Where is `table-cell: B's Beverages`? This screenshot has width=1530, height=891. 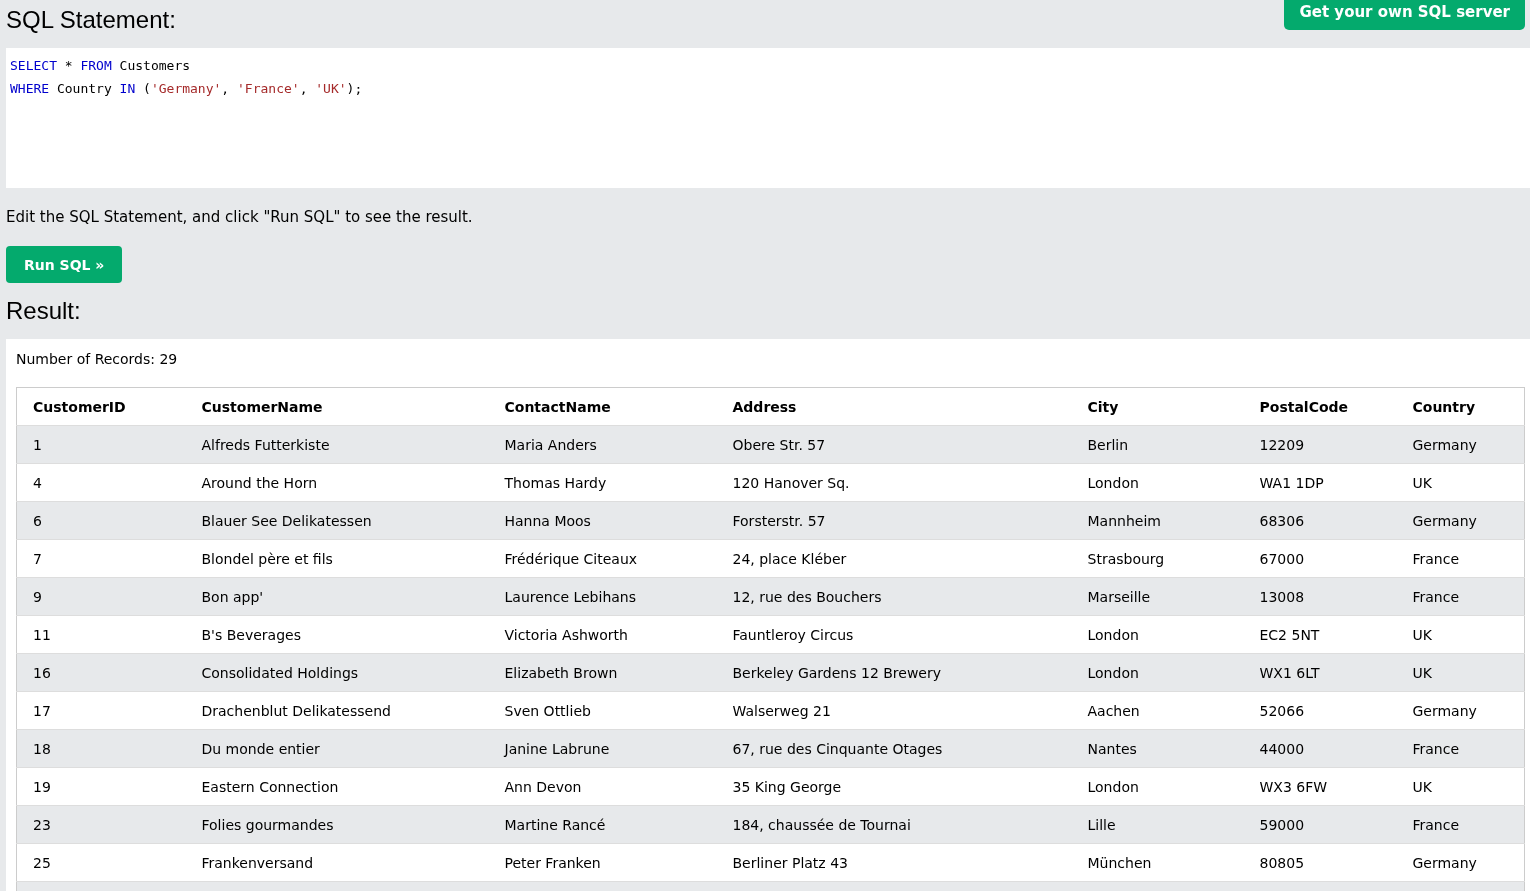
table-cell: B's Beverages is located at coordinates (337, 634).